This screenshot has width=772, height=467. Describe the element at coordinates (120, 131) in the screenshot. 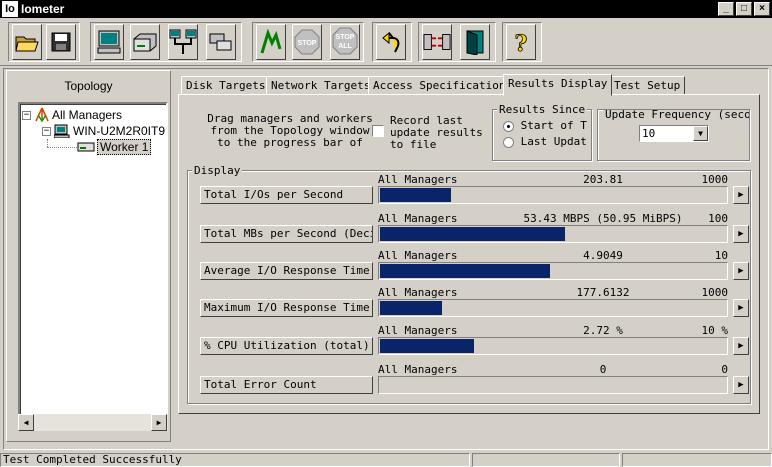

I see `tree-label: WIN-U2M2R0IT9I` at that location.